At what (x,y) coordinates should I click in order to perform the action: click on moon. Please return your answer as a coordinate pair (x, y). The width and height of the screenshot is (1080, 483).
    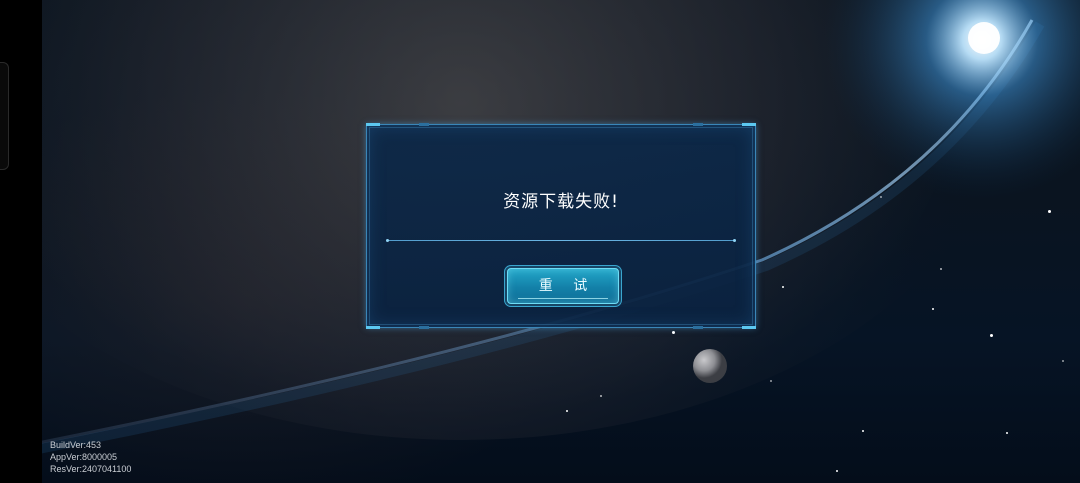
    Looking at the image, I should click on (710, 366).